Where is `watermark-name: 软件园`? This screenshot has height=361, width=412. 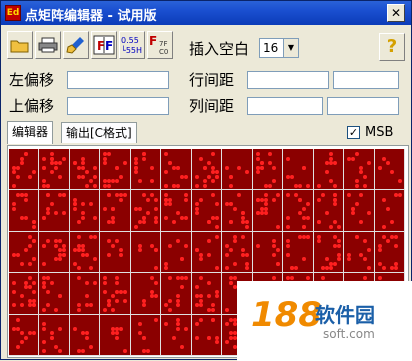 watermark-name: 软件园 is located at coordinates (345, 315).